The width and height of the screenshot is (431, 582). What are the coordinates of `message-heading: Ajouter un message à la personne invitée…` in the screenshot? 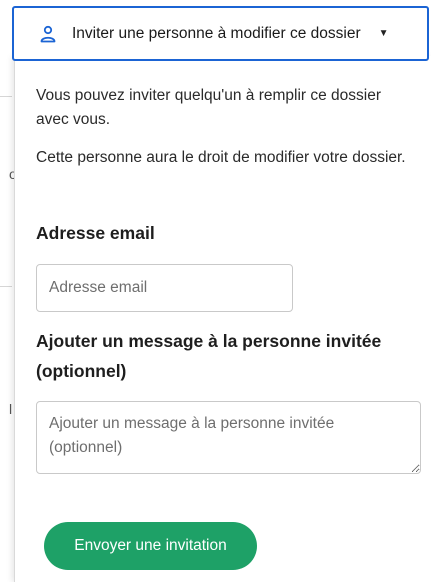 It's located at (209, 356).